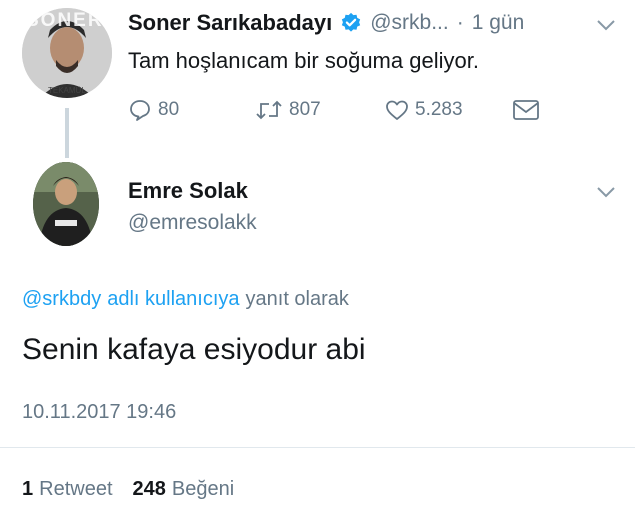 Image resolution: width=635 pixels, height=508 pixels. Describe the element at coordinates (203, 489) in the screenshot. I see `like-stat-label: Beğeni` at that location.